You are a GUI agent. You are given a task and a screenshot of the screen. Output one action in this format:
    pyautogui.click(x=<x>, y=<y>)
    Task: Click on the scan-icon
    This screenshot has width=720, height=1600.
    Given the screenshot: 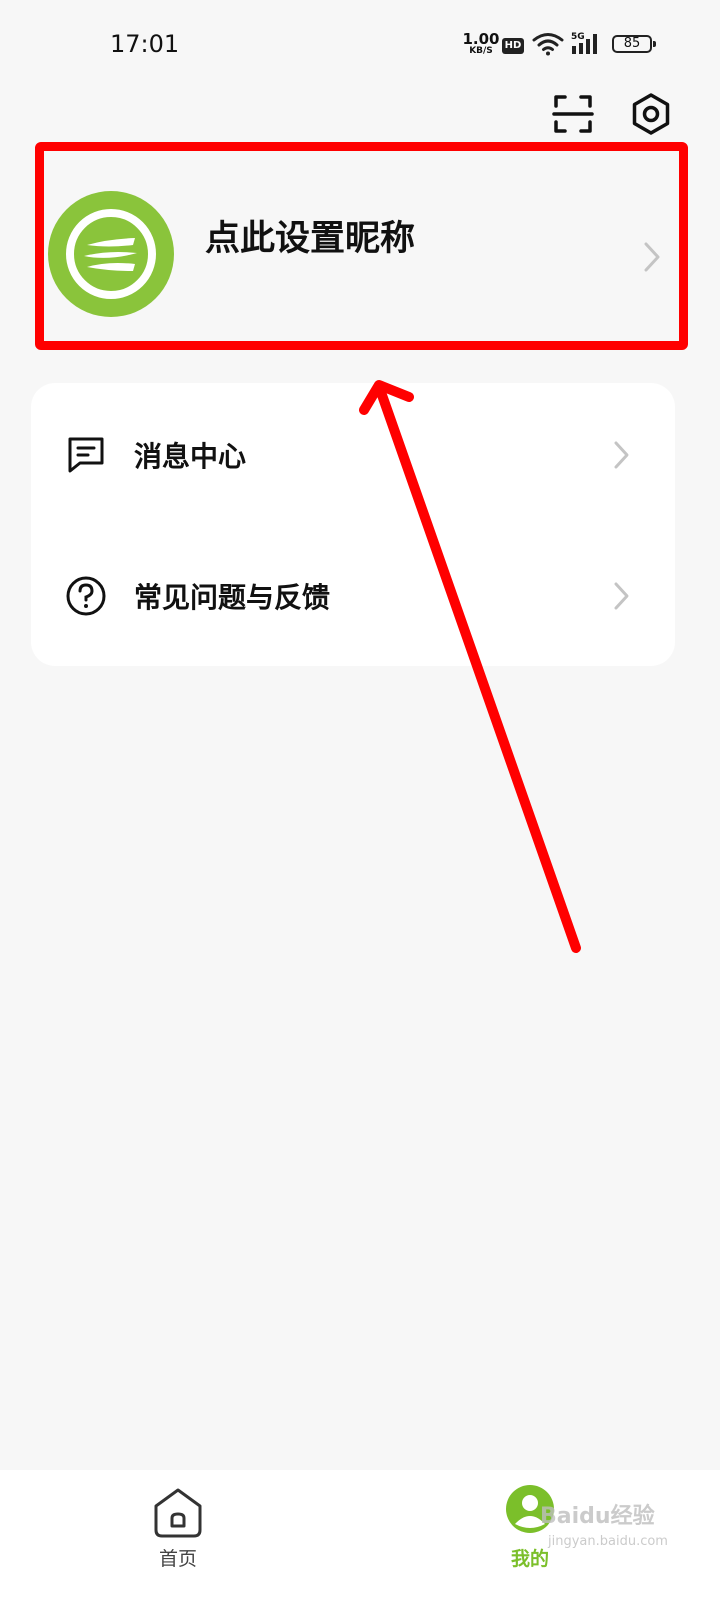 What is the action you would take?
    pyautogui.click(x=573, y=114)
    